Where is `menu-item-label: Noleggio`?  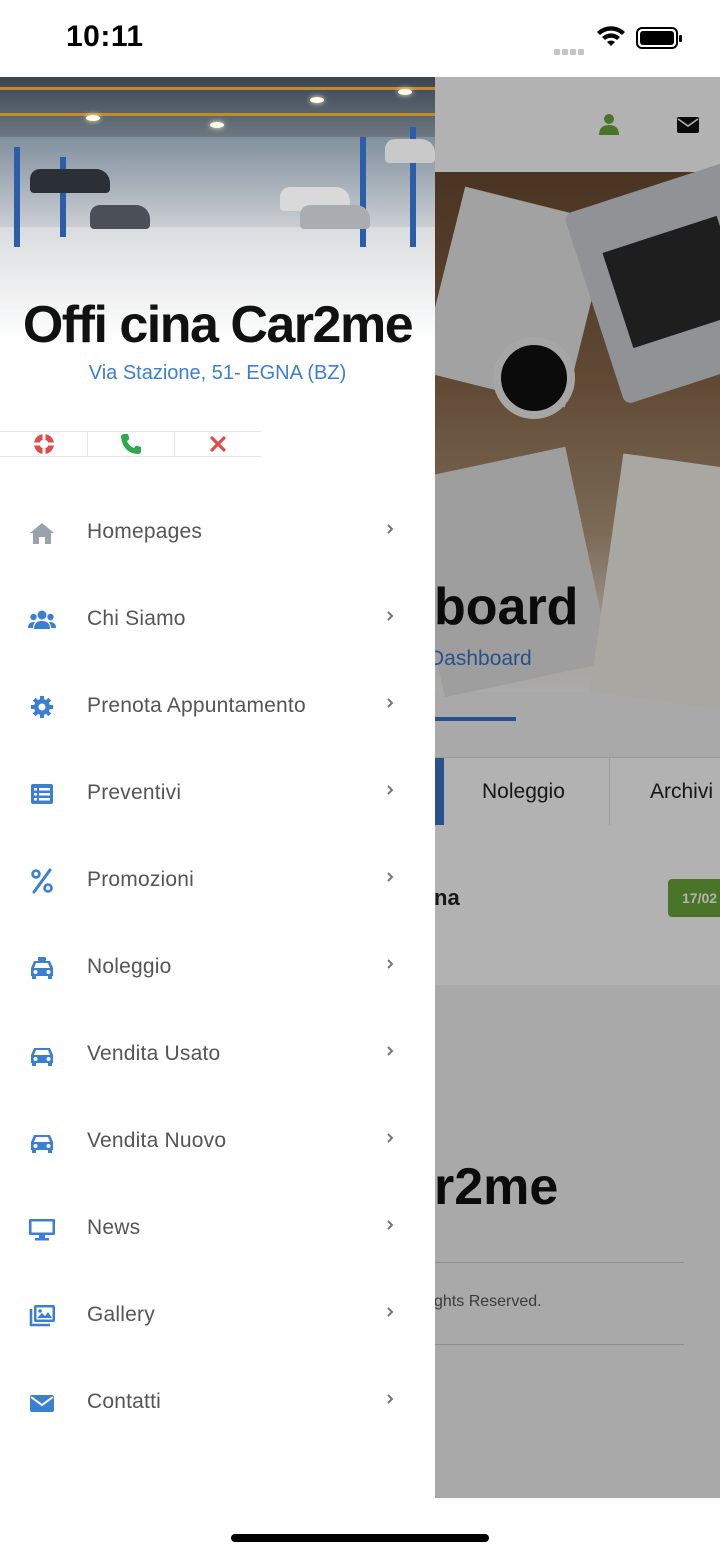
menu-item-label: Noleggio is located at coordinates (129, 966).